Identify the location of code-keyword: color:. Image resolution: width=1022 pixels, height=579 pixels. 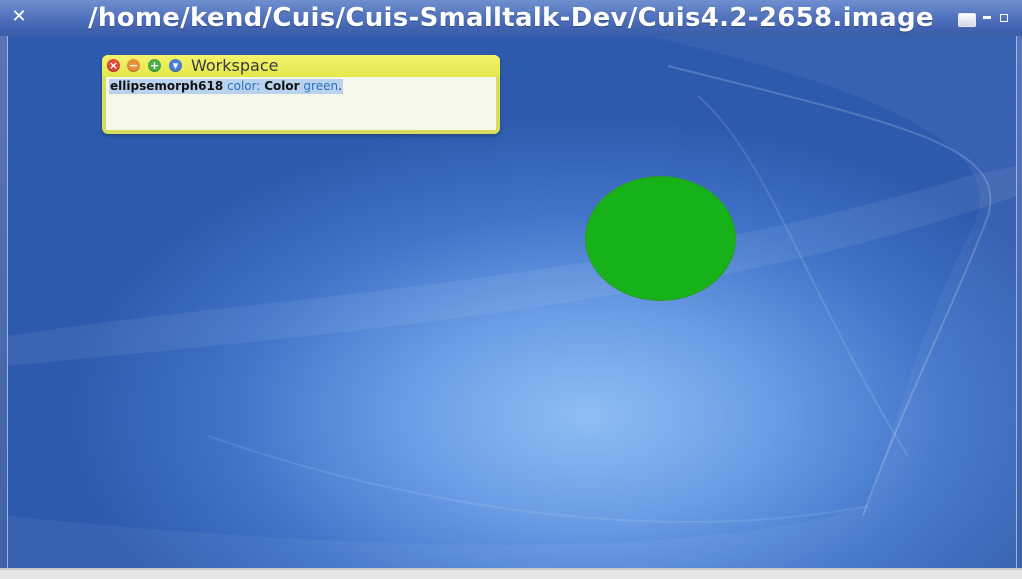
(244, 86).